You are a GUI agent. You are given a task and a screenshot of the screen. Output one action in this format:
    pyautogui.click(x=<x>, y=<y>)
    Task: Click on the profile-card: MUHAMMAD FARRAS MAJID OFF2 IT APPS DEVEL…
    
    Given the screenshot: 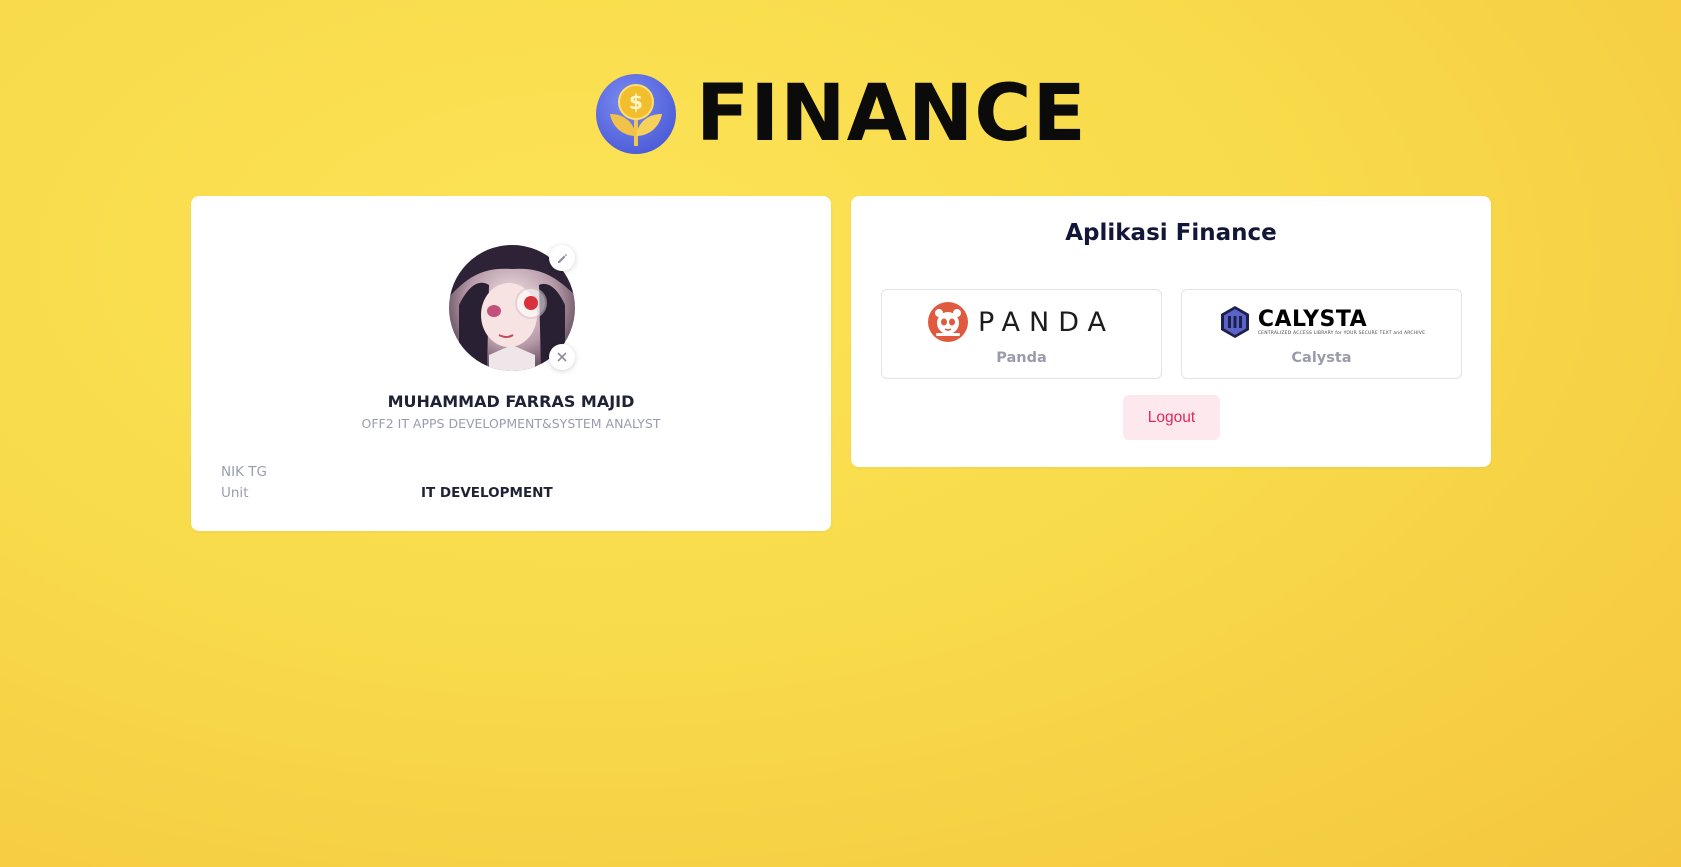 What is the action you would take?
    pyautogui.click(x=511, y=363)
    